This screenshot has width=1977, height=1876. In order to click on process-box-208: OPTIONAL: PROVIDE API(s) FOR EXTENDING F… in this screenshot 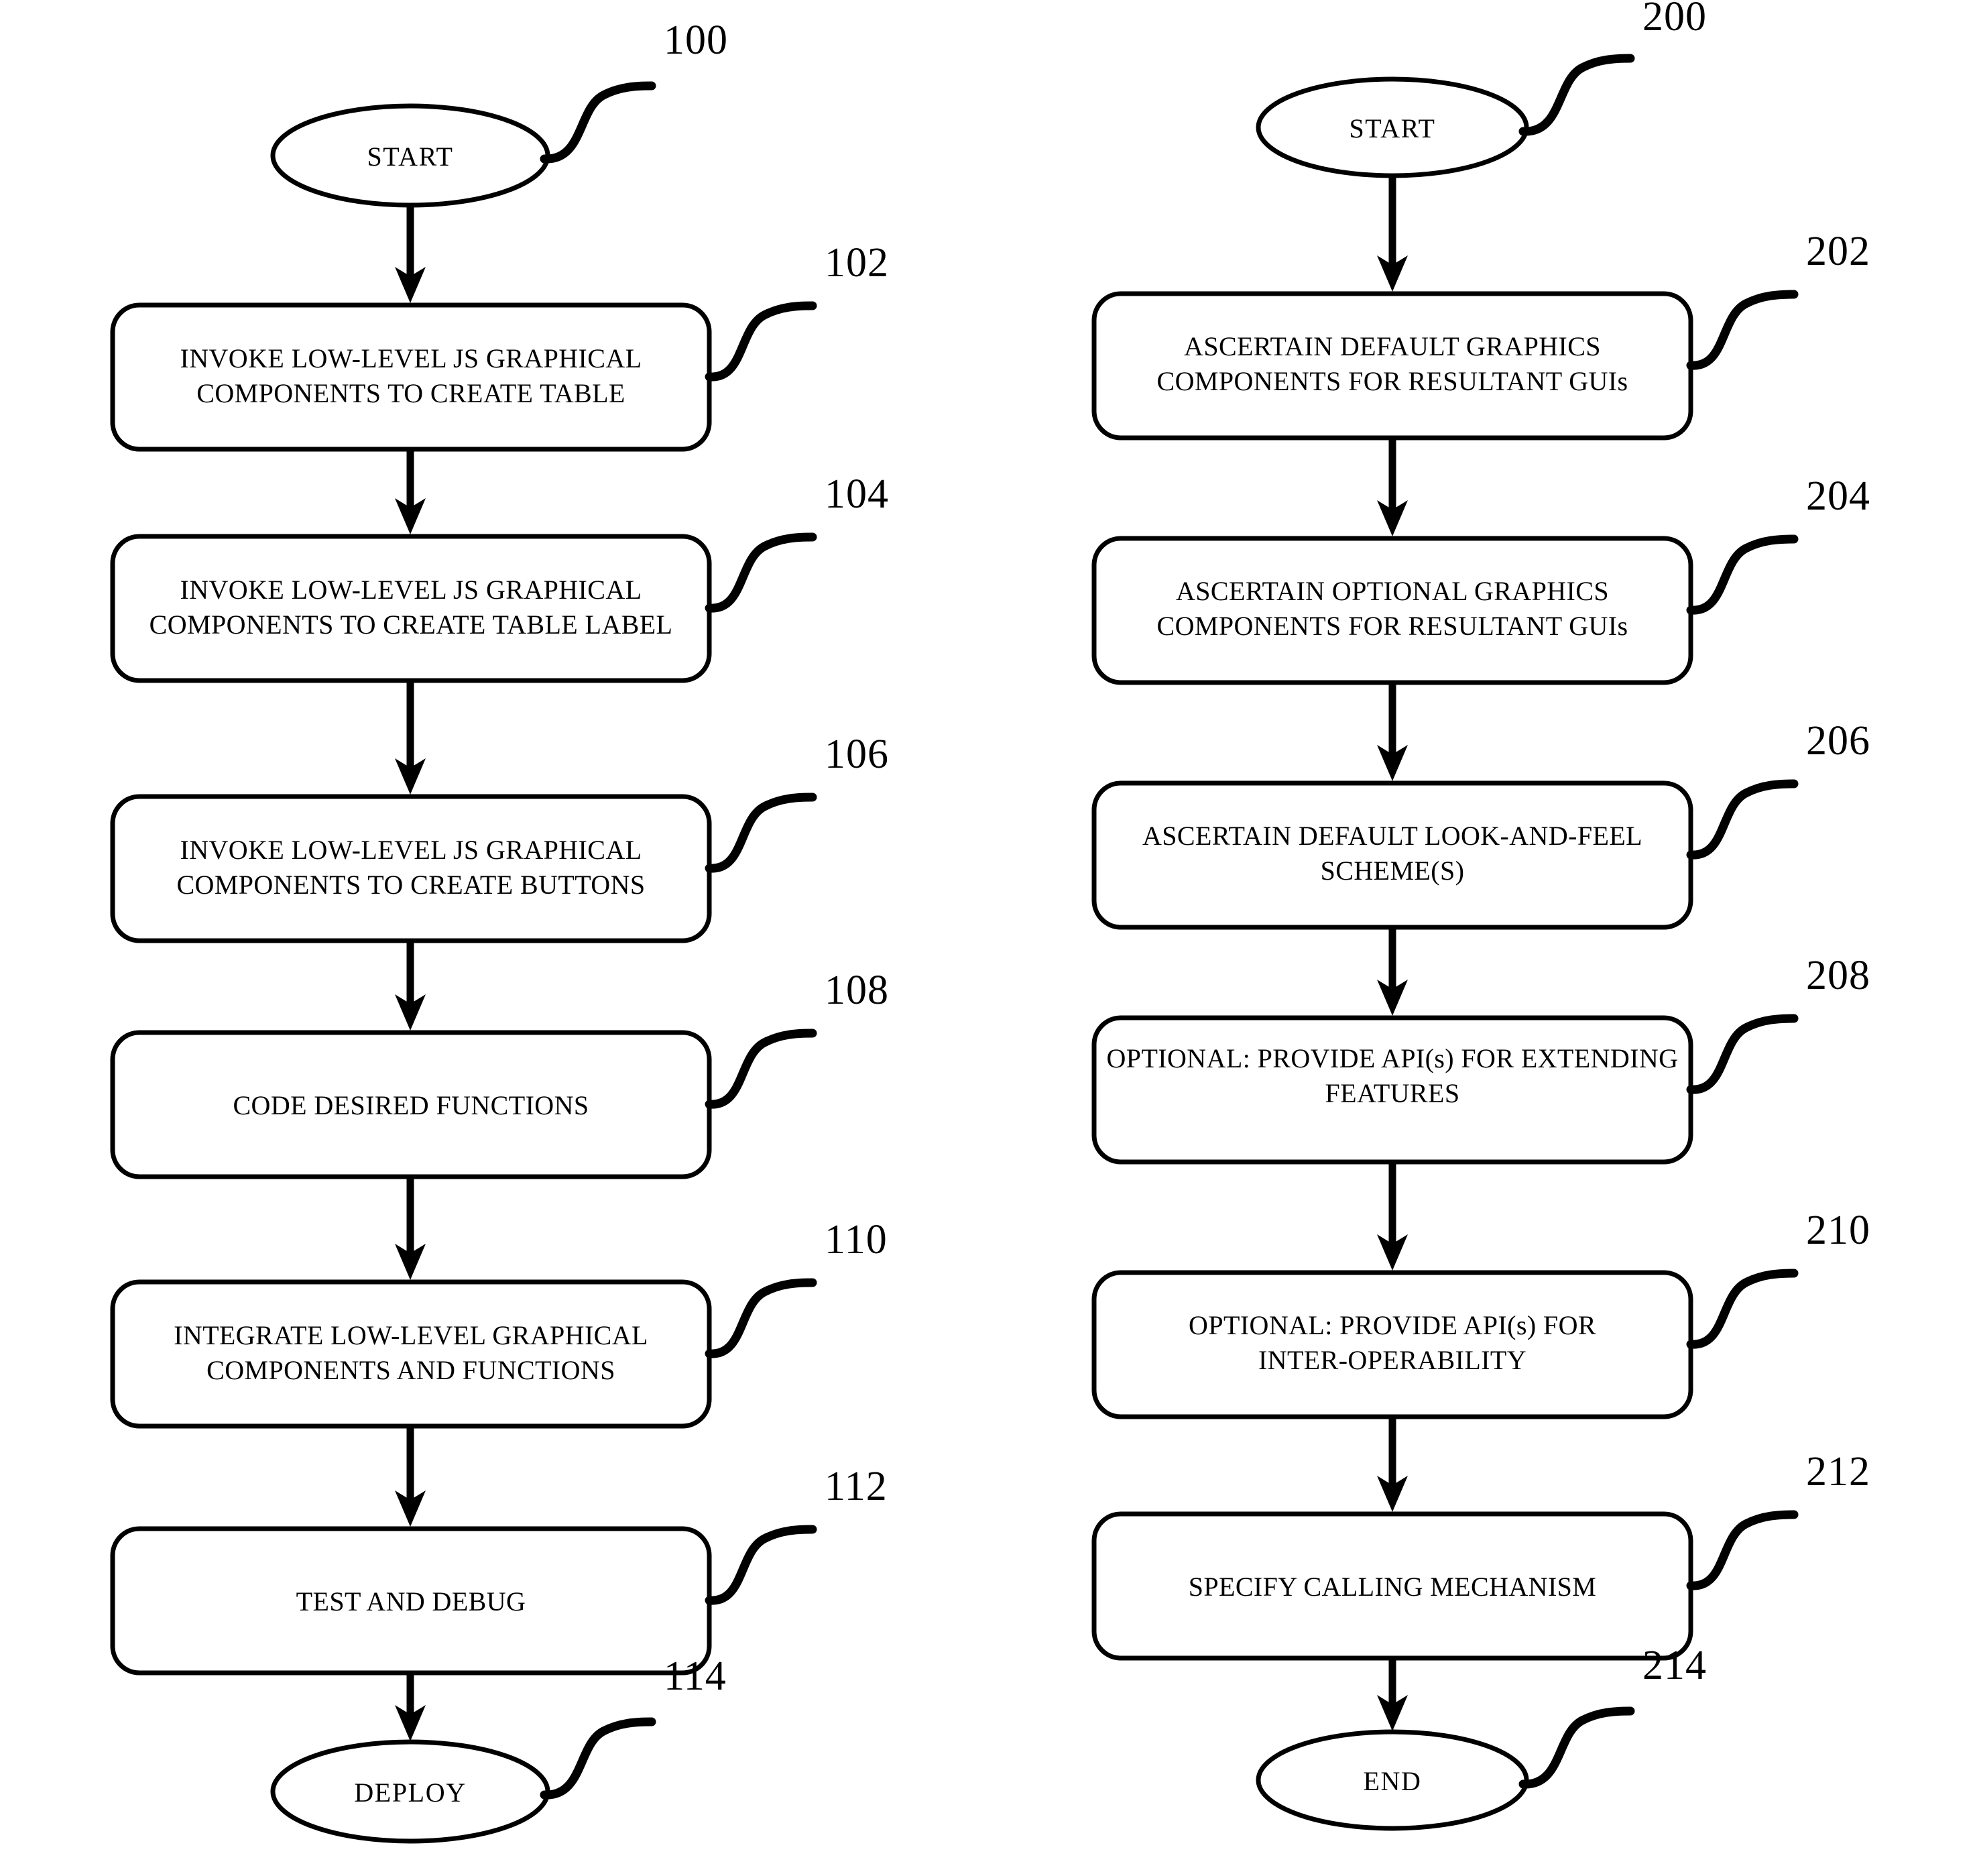, I will do `click(1392, 1090)`.